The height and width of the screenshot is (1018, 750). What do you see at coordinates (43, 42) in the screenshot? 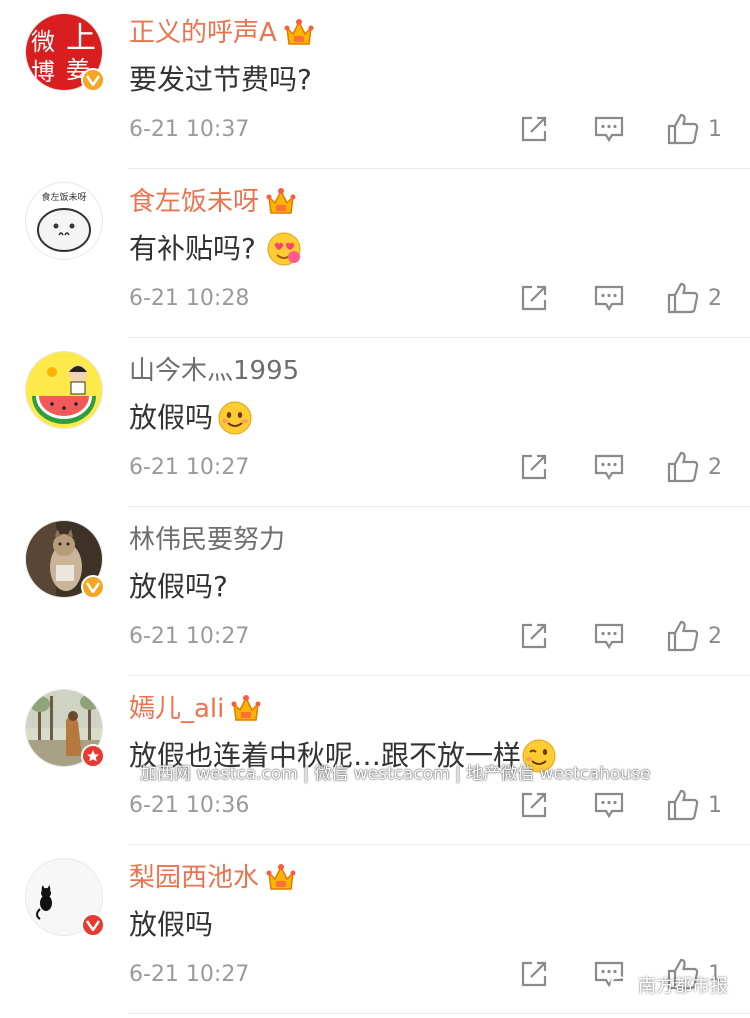
I see `avatar-seal-char: 微` at bounding box center [43, 42].